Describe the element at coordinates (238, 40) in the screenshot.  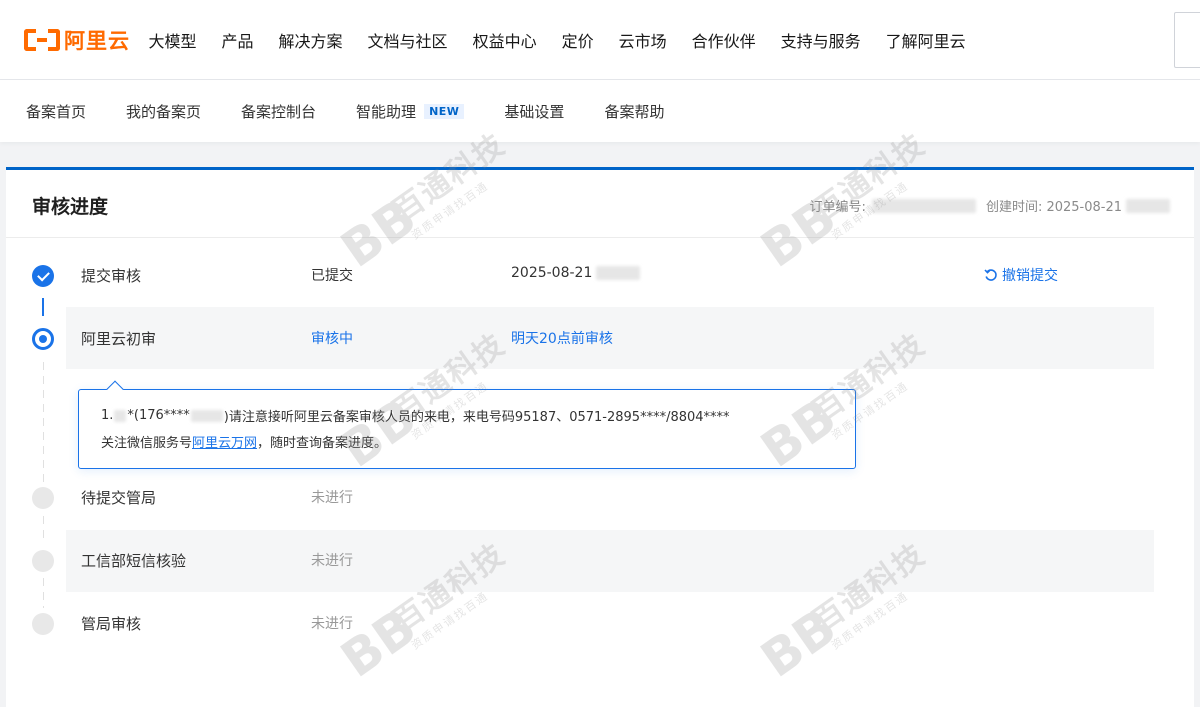
I see `topnav-item-products: 产品` at that location.